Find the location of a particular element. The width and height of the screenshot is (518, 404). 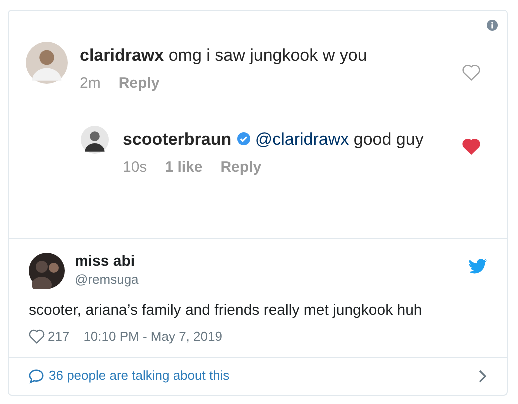

comment-time: 2m is located at coordinates (90, 84).